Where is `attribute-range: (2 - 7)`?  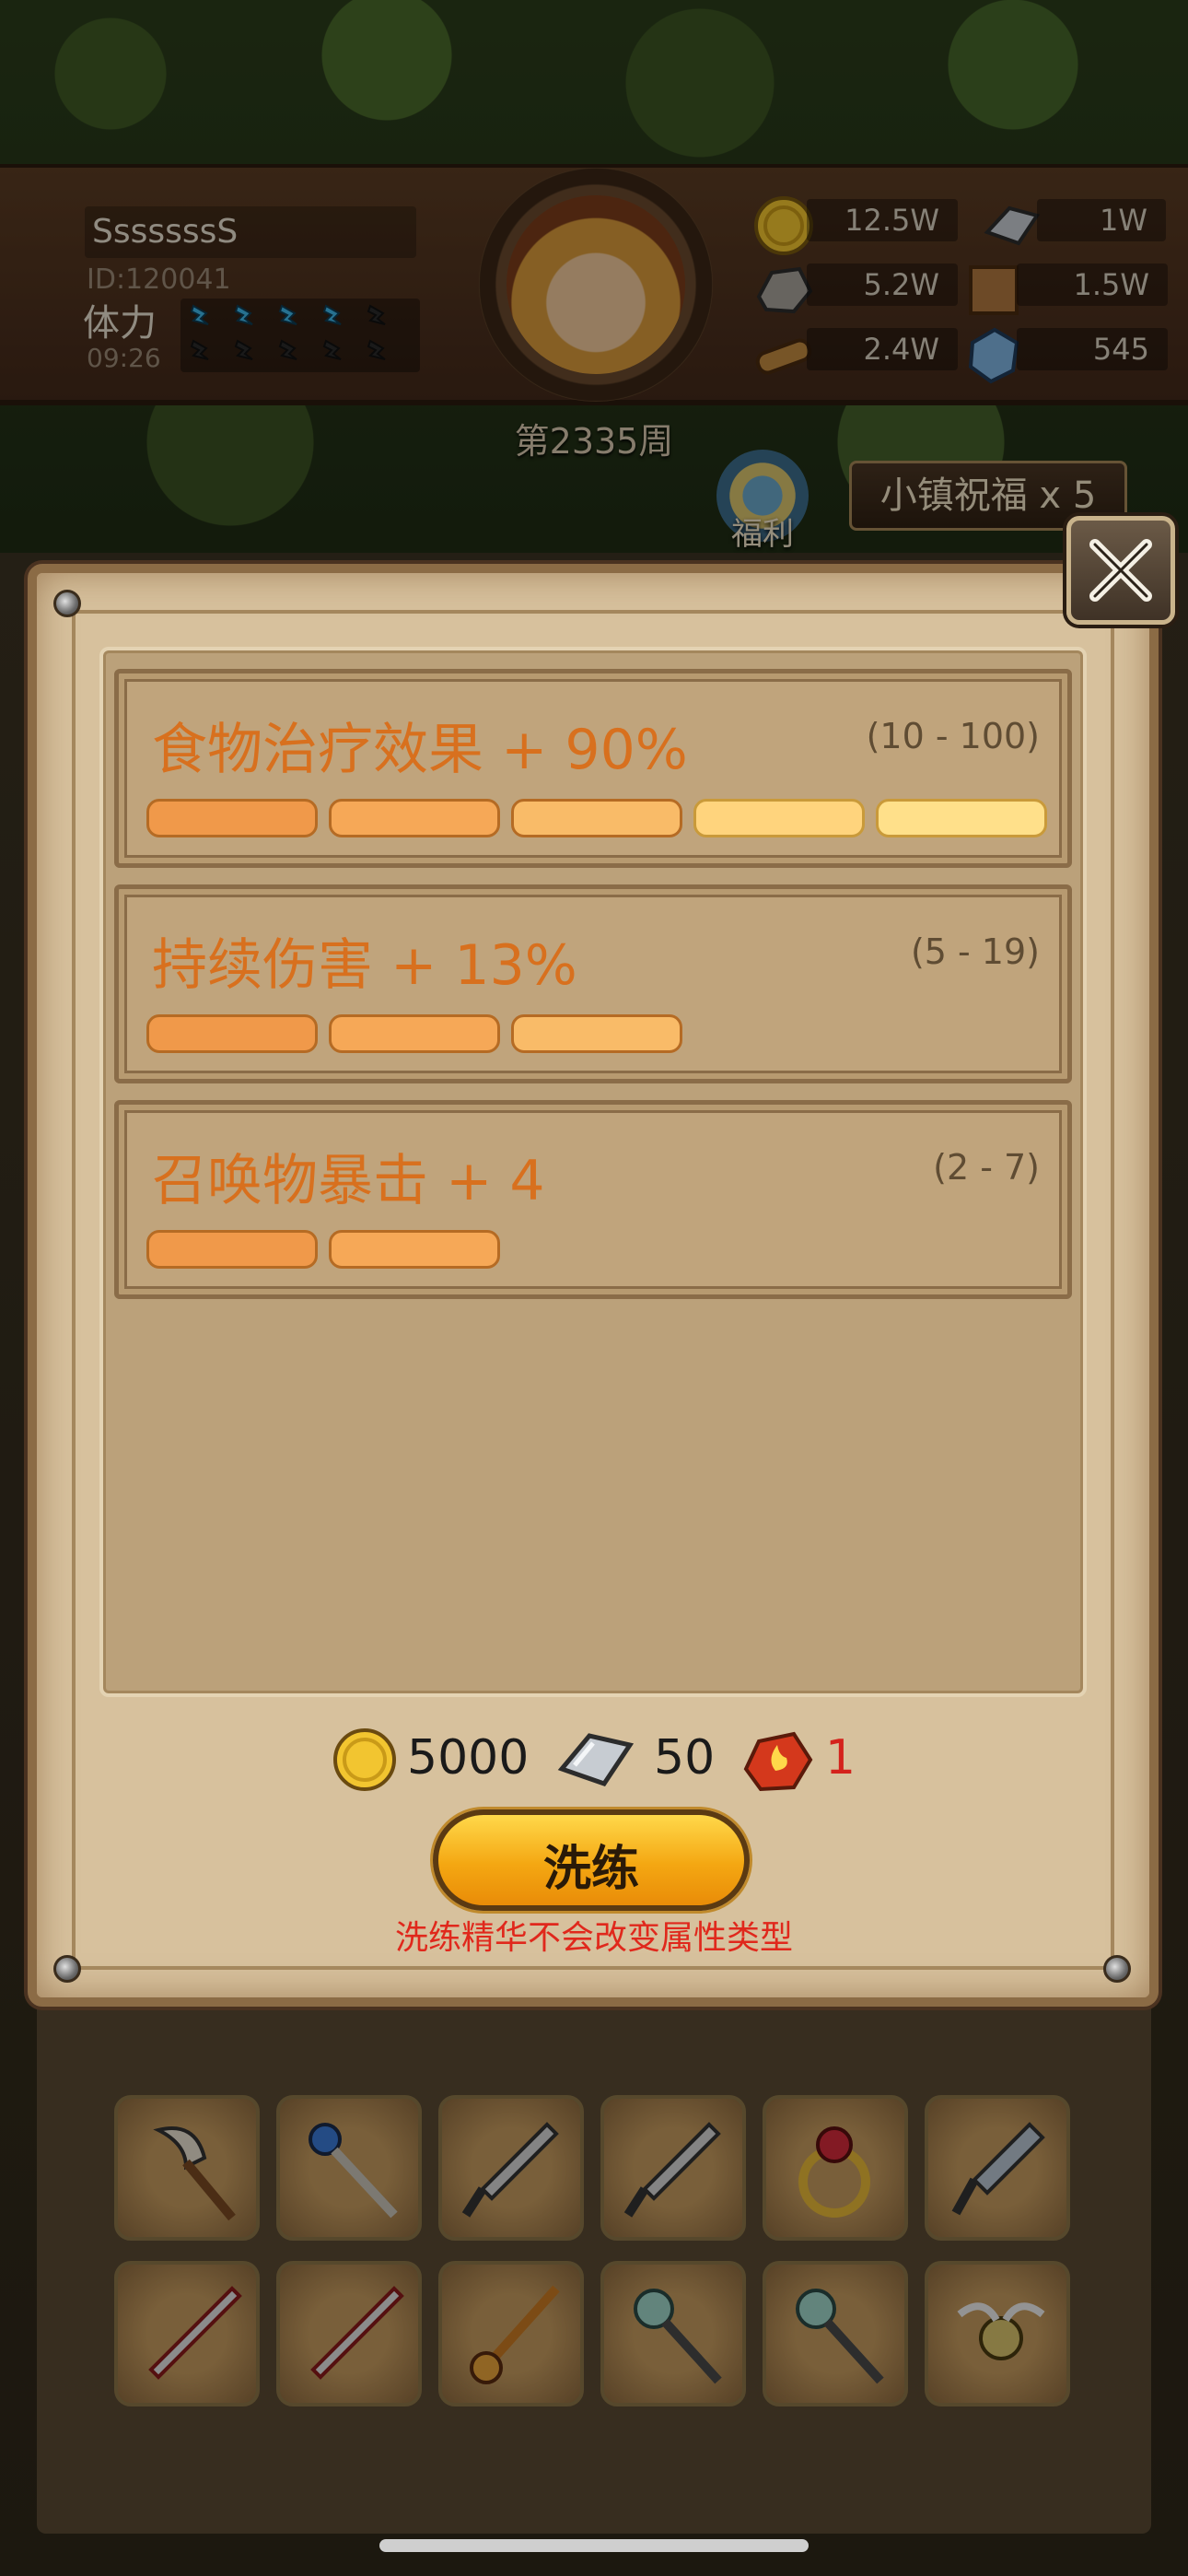
attribute-range: (2 - 7) is located at coordinates (986, 1167).